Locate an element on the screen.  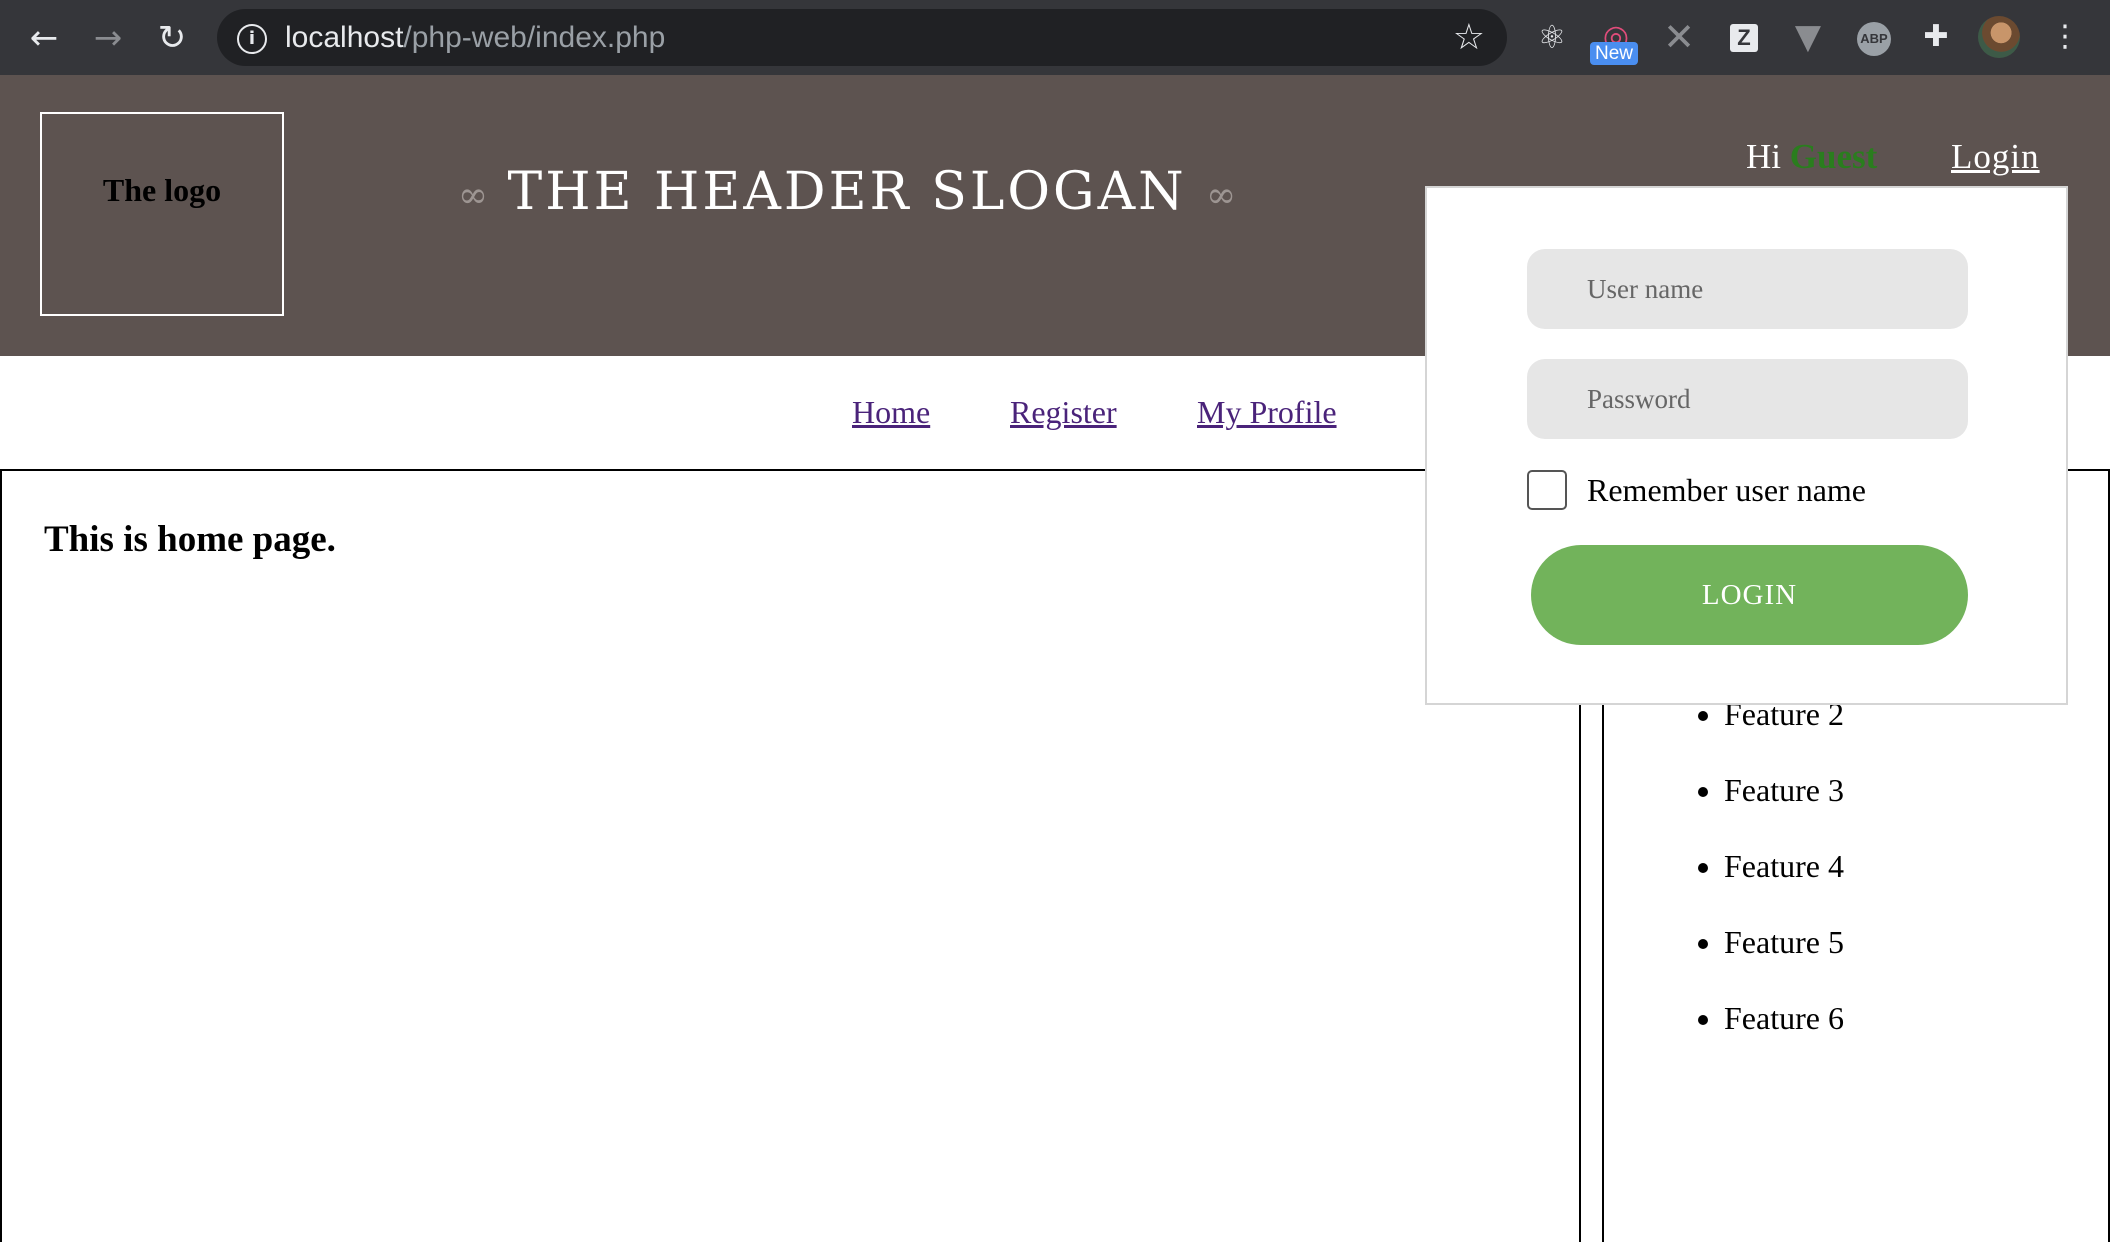
nav-register: Register is located at coordinates (1063, 412).